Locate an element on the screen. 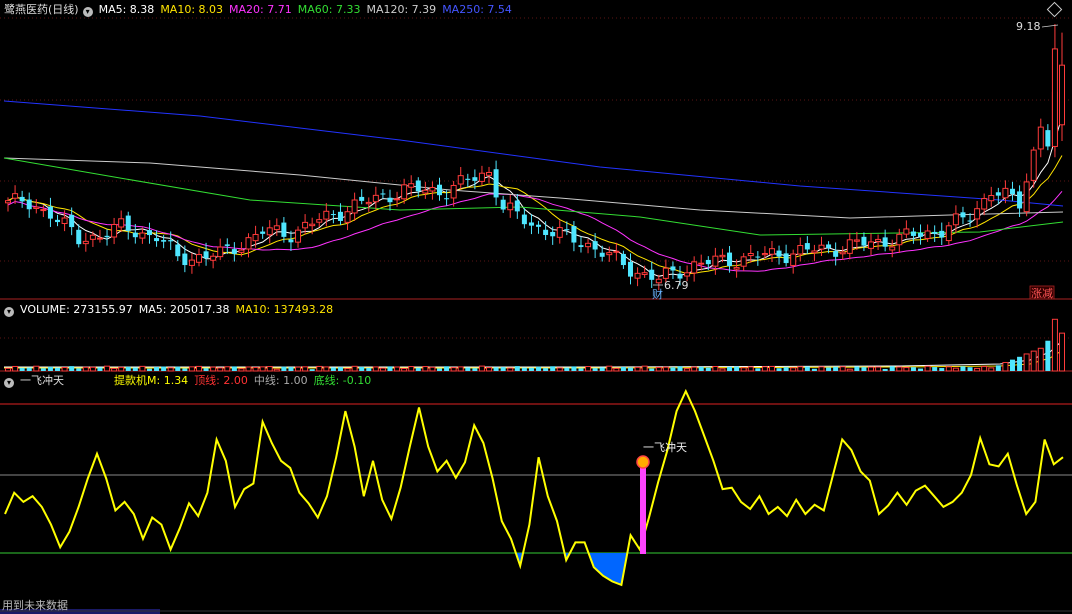  indicator-mid-label: 中线: 1.00 is located at coordinates (280, 380).